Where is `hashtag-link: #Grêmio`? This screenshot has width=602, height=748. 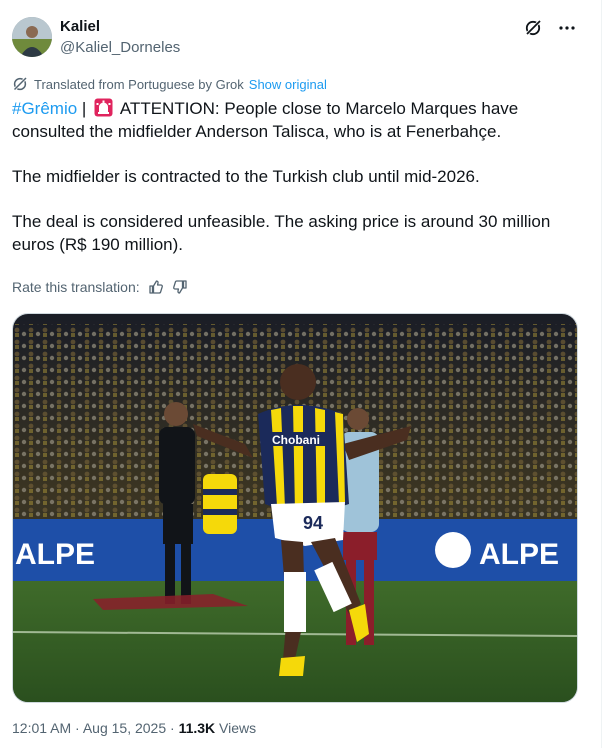 hashtag-link: #Grêmio is located at coordinates (44, 108).